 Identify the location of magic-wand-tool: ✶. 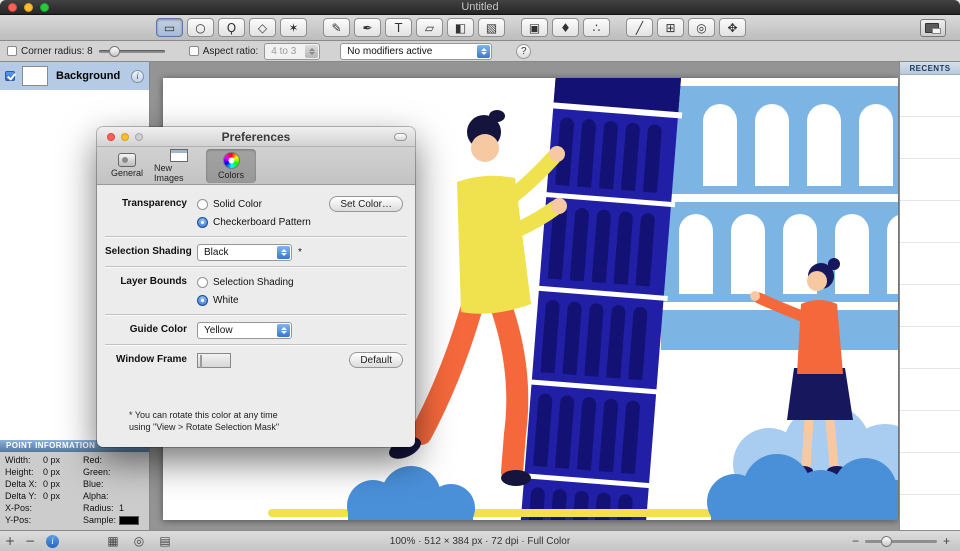
(293, 27).